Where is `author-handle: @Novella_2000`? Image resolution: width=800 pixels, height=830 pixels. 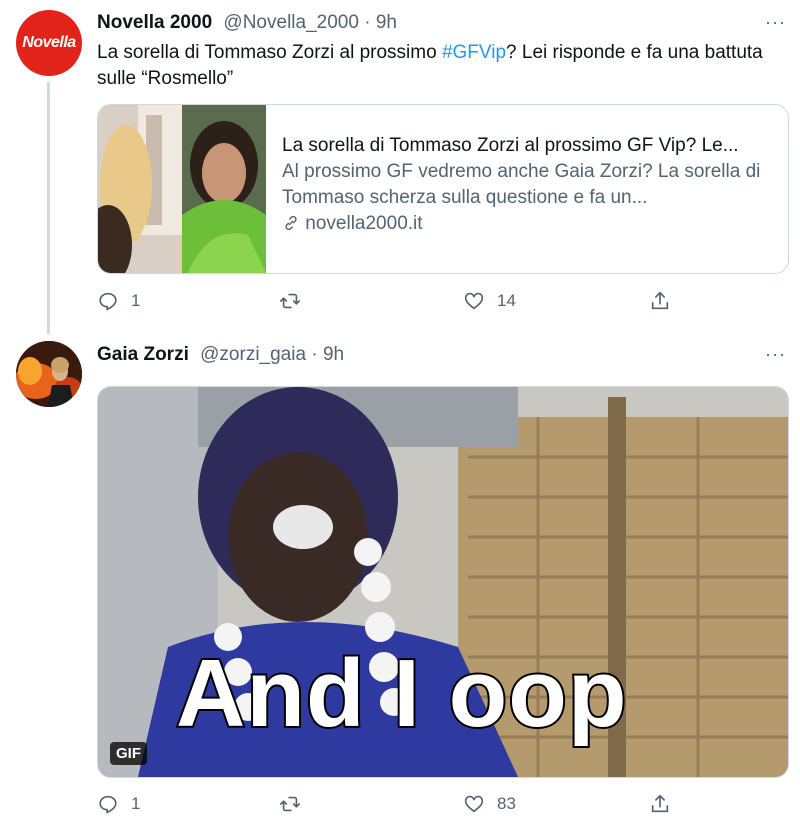 author-handle: @Novella_2000 is located at coordinates (291, 22).